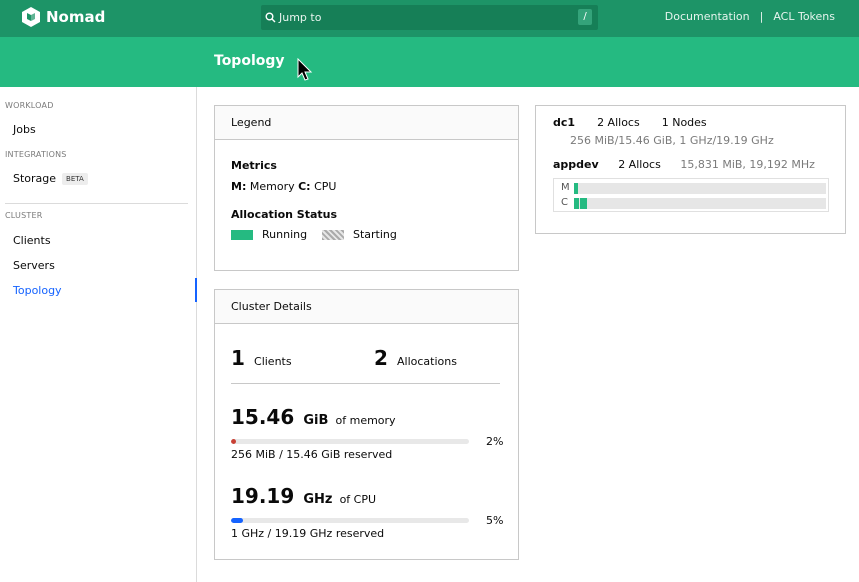  What do you see at coordinates (639, 164) in the screenshot?
I see `node-allocs: 2 Allocs` at bounding box center [639, 164].